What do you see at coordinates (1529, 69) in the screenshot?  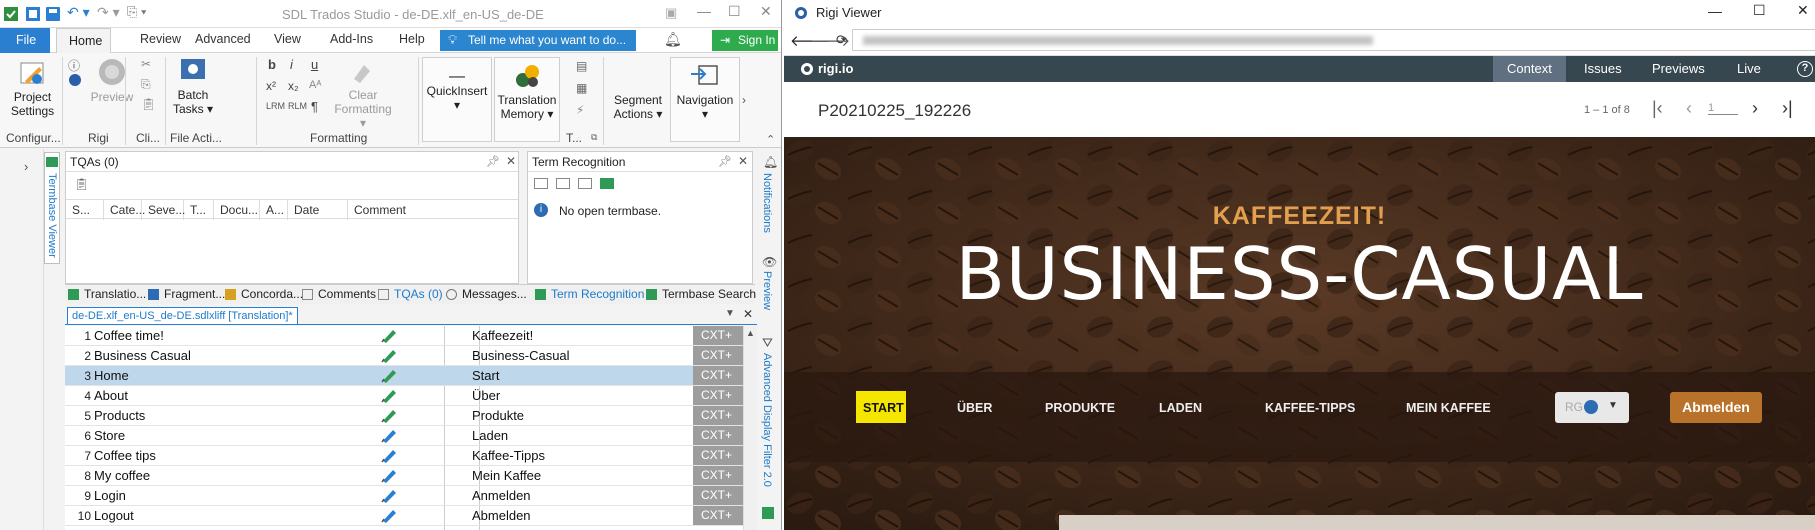 I see `nav-context: Context` at bounding box center [1529, 69].